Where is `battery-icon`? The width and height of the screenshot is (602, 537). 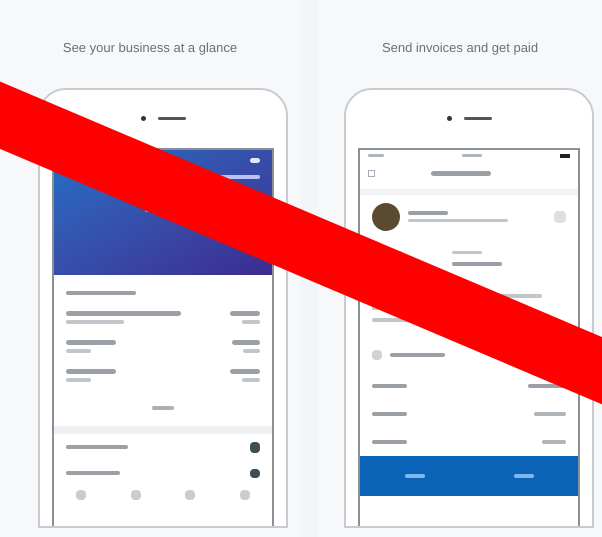
battery-icon is located at coordinates (565, 156).